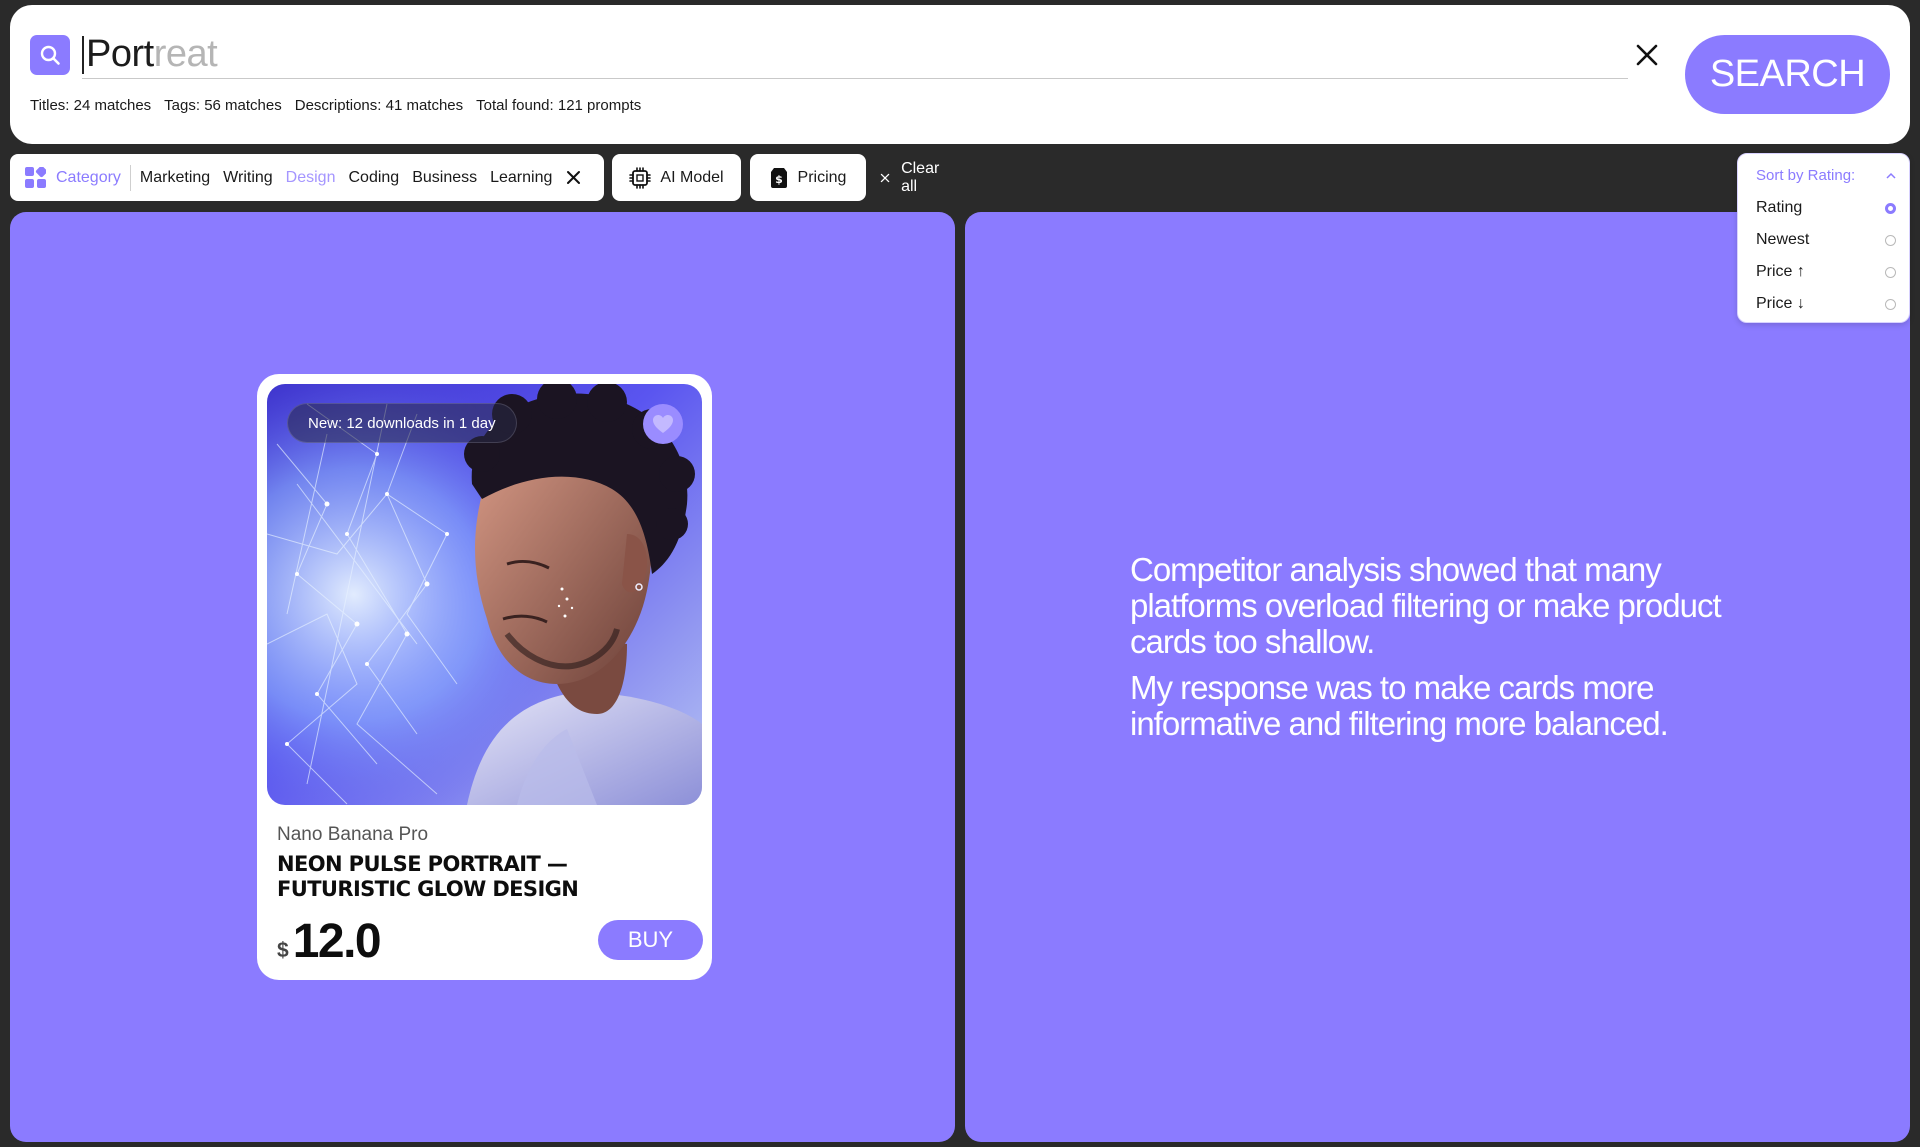 Image resolution: width=1920 pixels, height=1147 pixels. I want to click on sort-option-label: Price ↓, so click(1780, 303).